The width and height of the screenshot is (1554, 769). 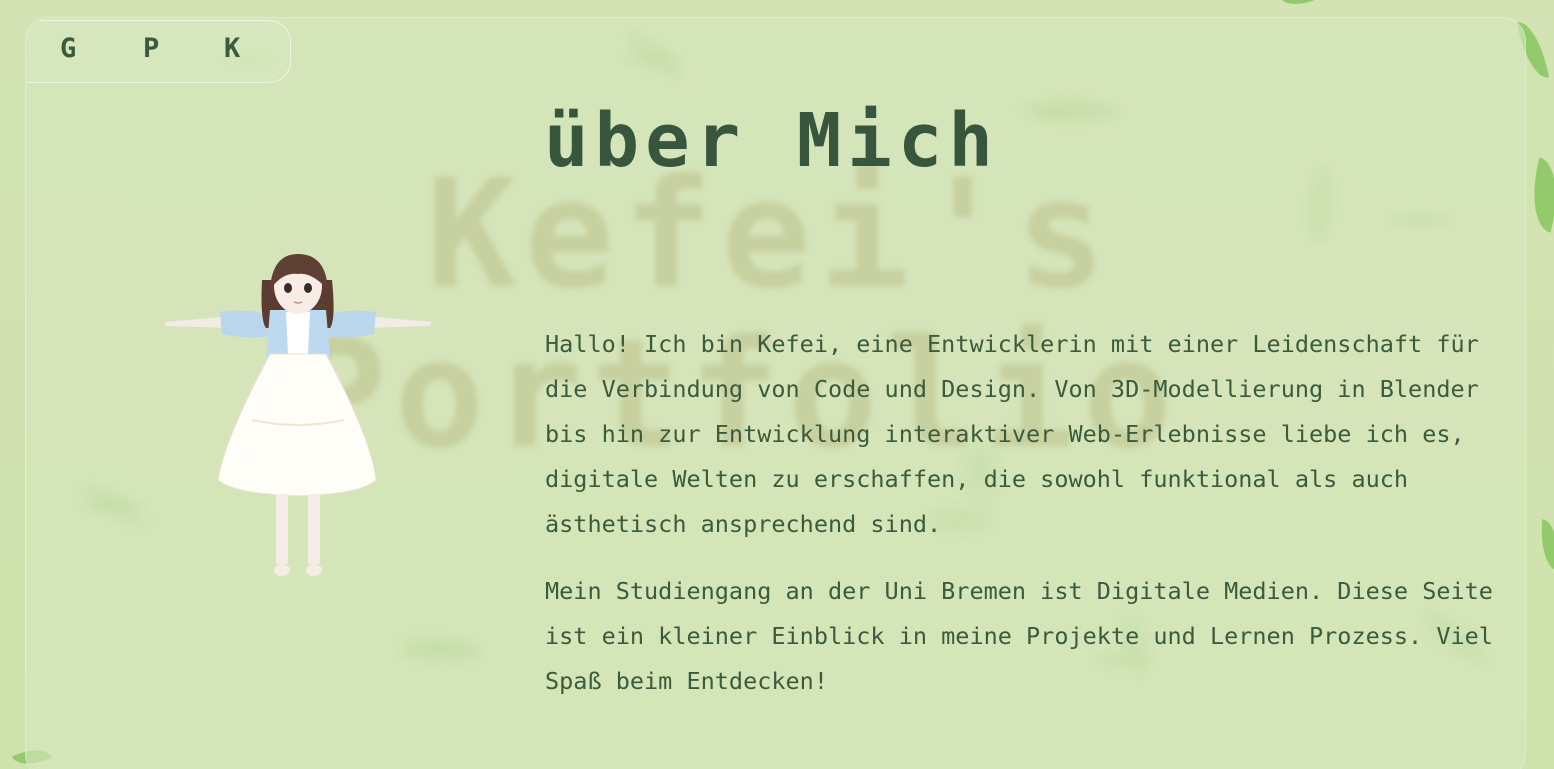 What do you see at coordinates (151, 48) in the screenshot?
I see `nav-link-p: P` at bounding box center [151, 48].